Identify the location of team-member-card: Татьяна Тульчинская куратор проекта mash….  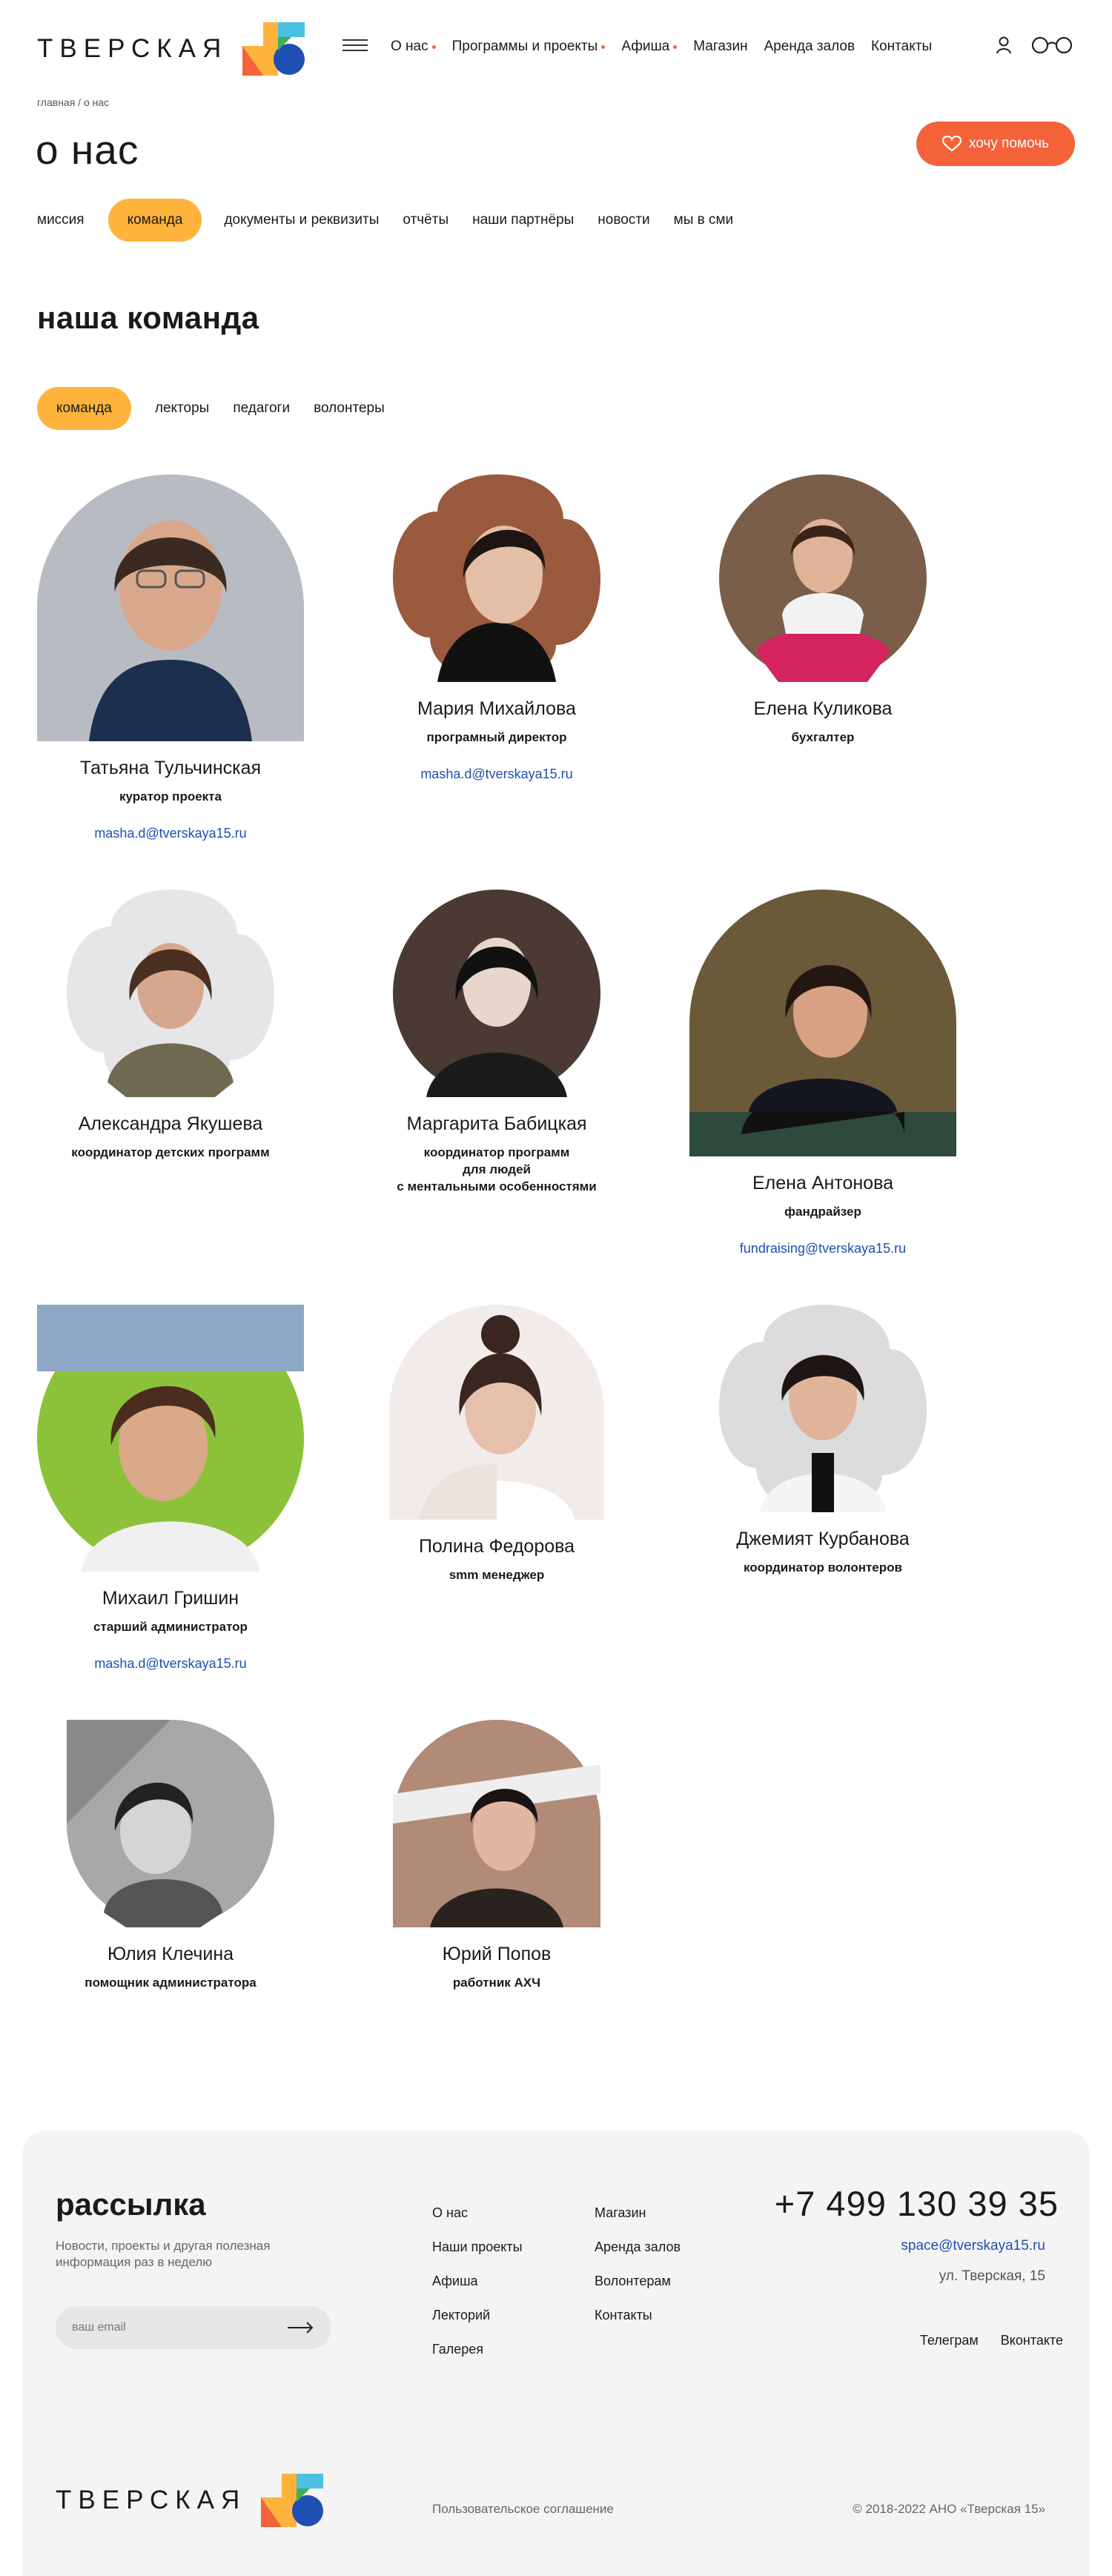
(170, 657).